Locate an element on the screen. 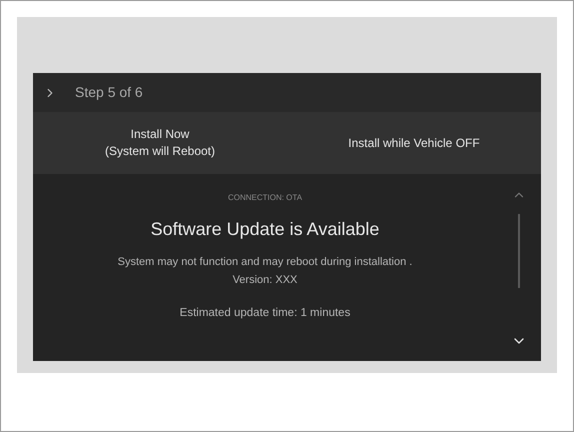 Image resolution: width=574 pixels, height=432 pixels. install-button: Install while Vehicle OFF is located at coordinates (414, 143).